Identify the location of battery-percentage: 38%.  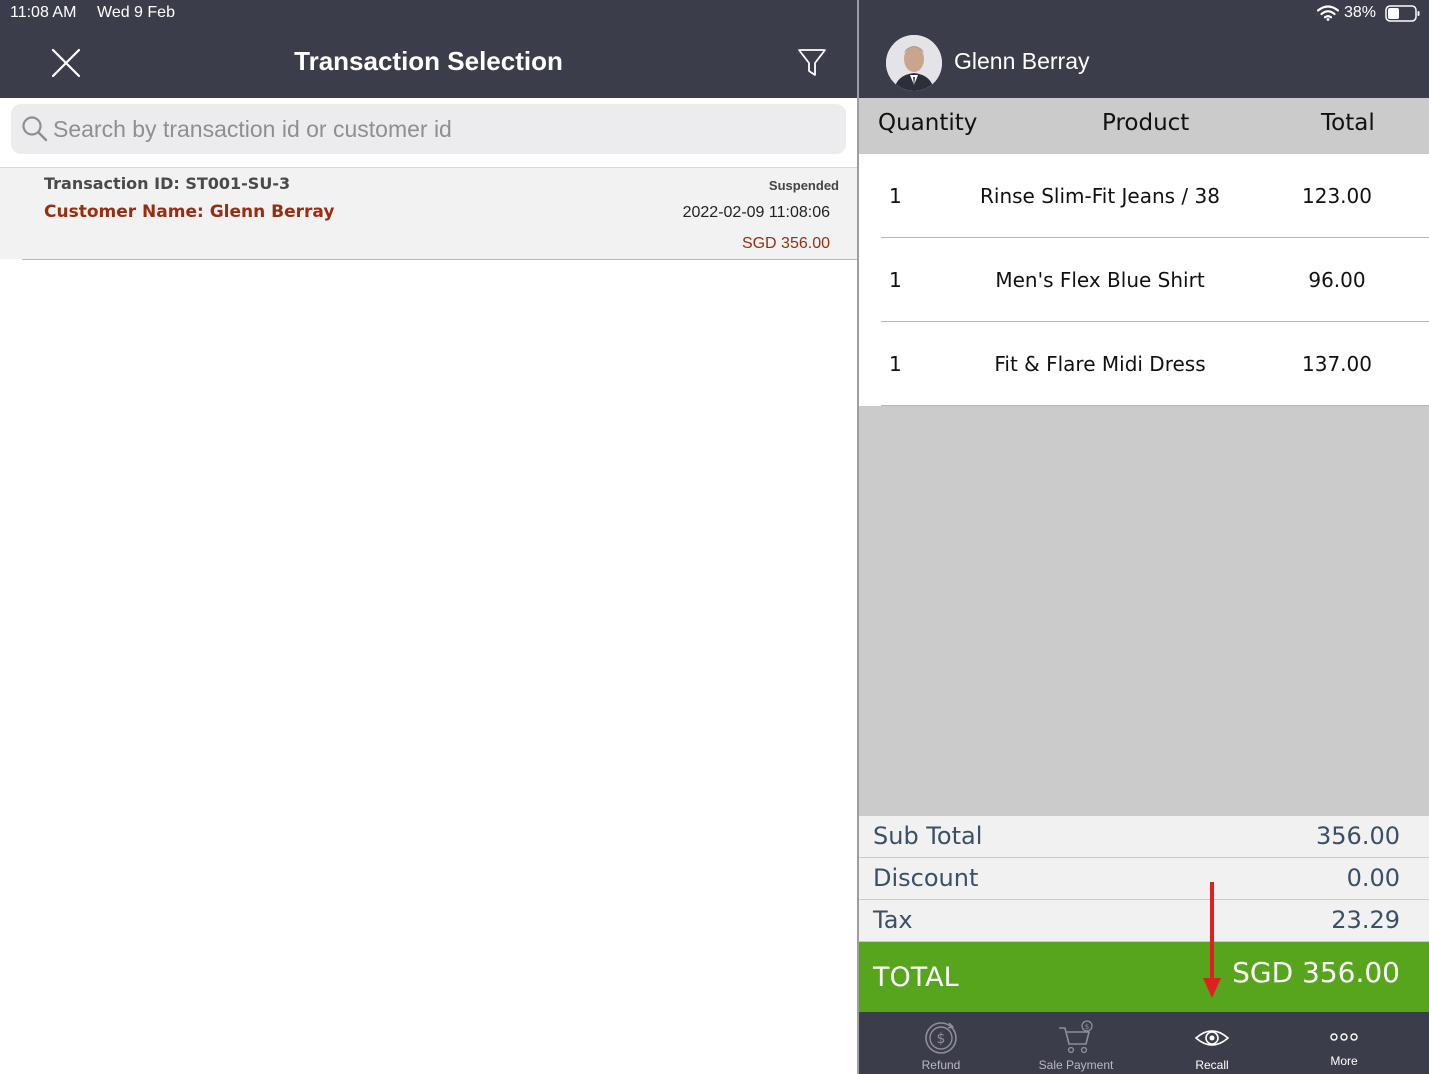
(1360, 12).